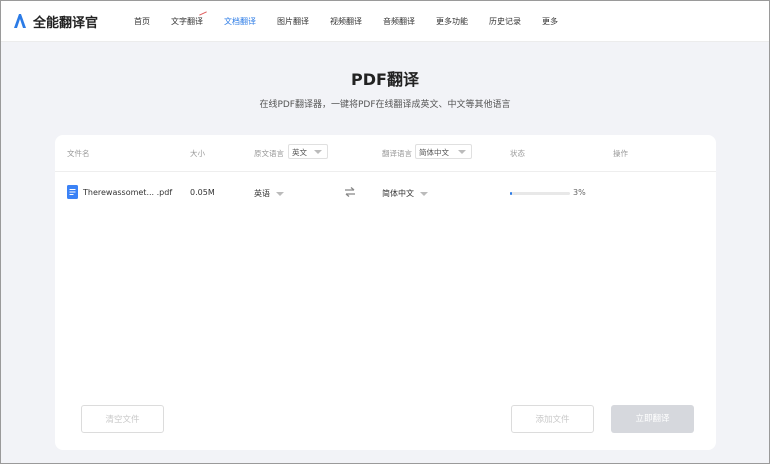 This screenshot has width=770, height=464. Describe the element at coordinates (652, 419) in the screenshot. I see `translate-now-button: 立即翻译` at that location.